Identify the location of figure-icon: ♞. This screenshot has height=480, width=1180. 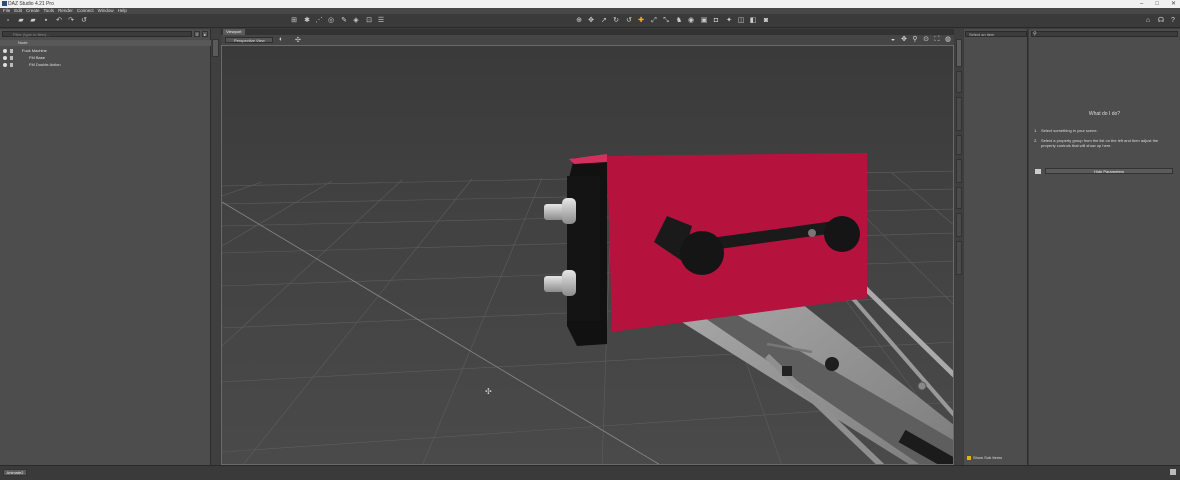
(679, 21).